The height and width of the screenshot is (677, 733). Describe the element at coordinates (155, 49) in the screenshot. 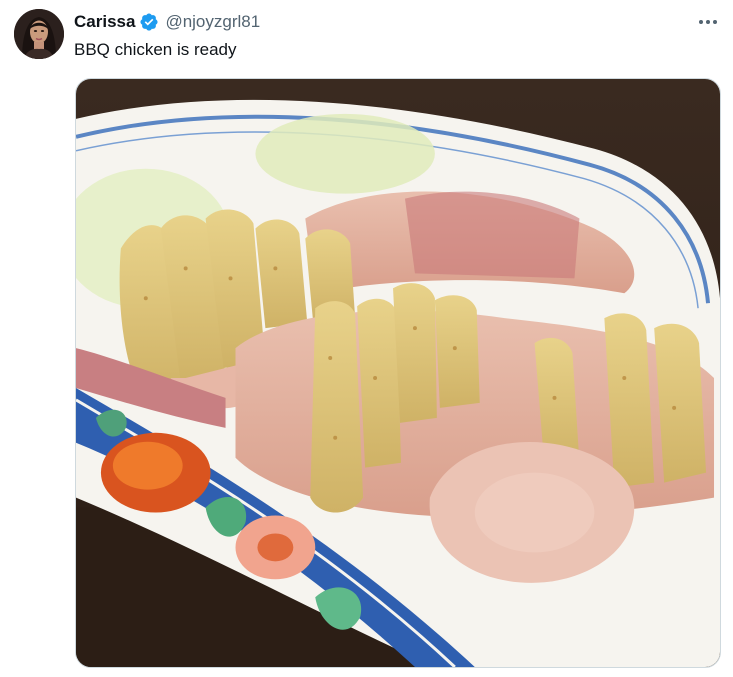

I see `tweet-text: BBQ chicken is ready` at that location.